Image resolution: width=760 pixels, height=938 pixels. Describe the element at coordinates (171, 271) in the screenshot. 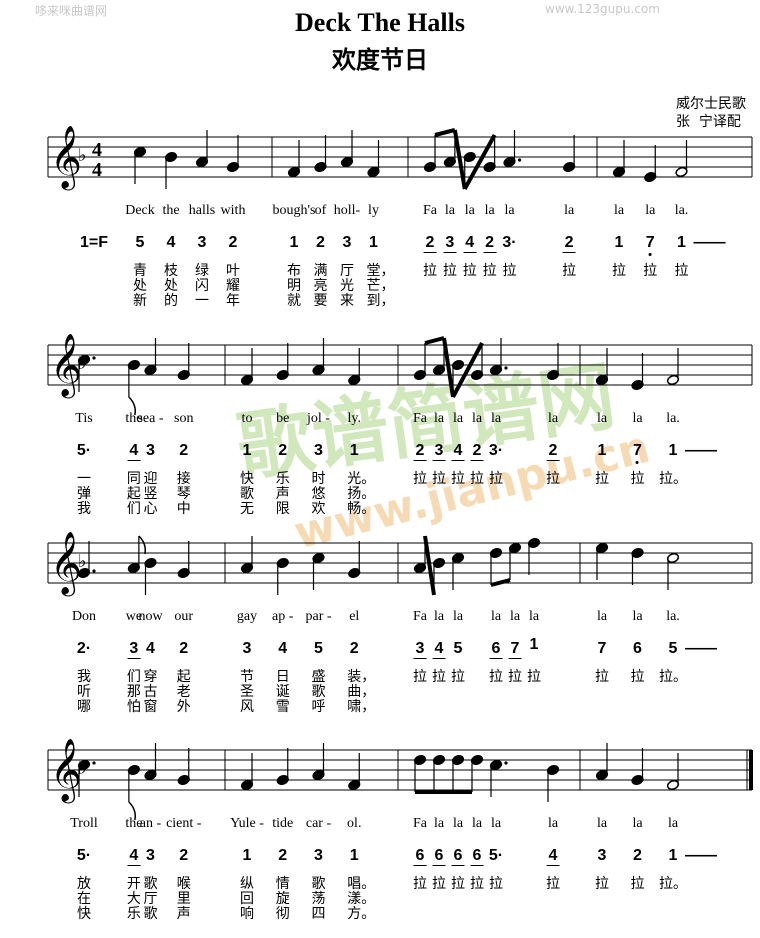

I see `chinese-lyric-char: 枝` at that location.